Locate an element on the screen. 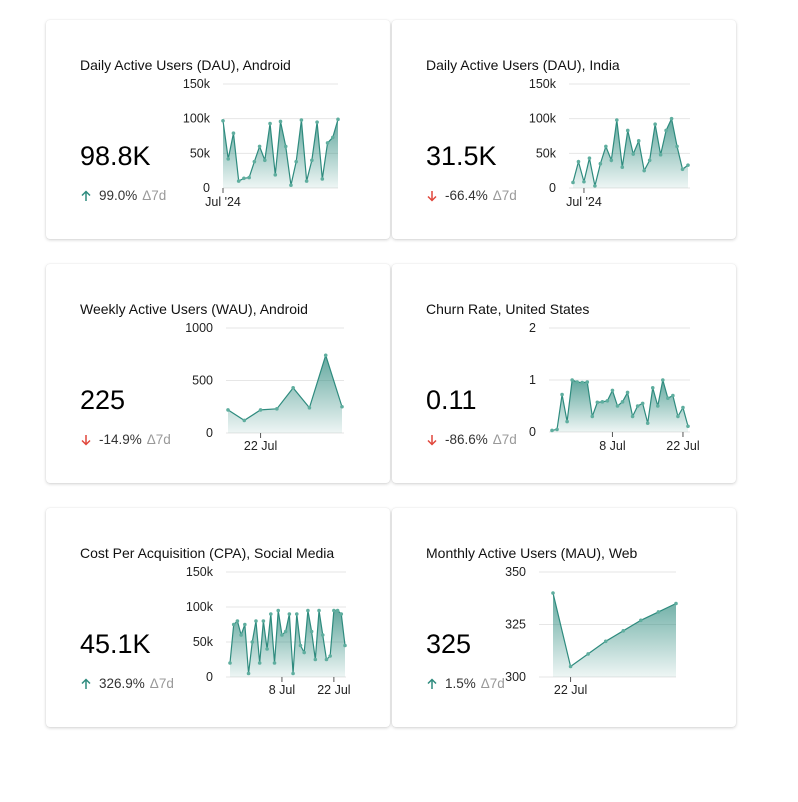  metric-value: 98.8K is located at coordinates (115, 156).